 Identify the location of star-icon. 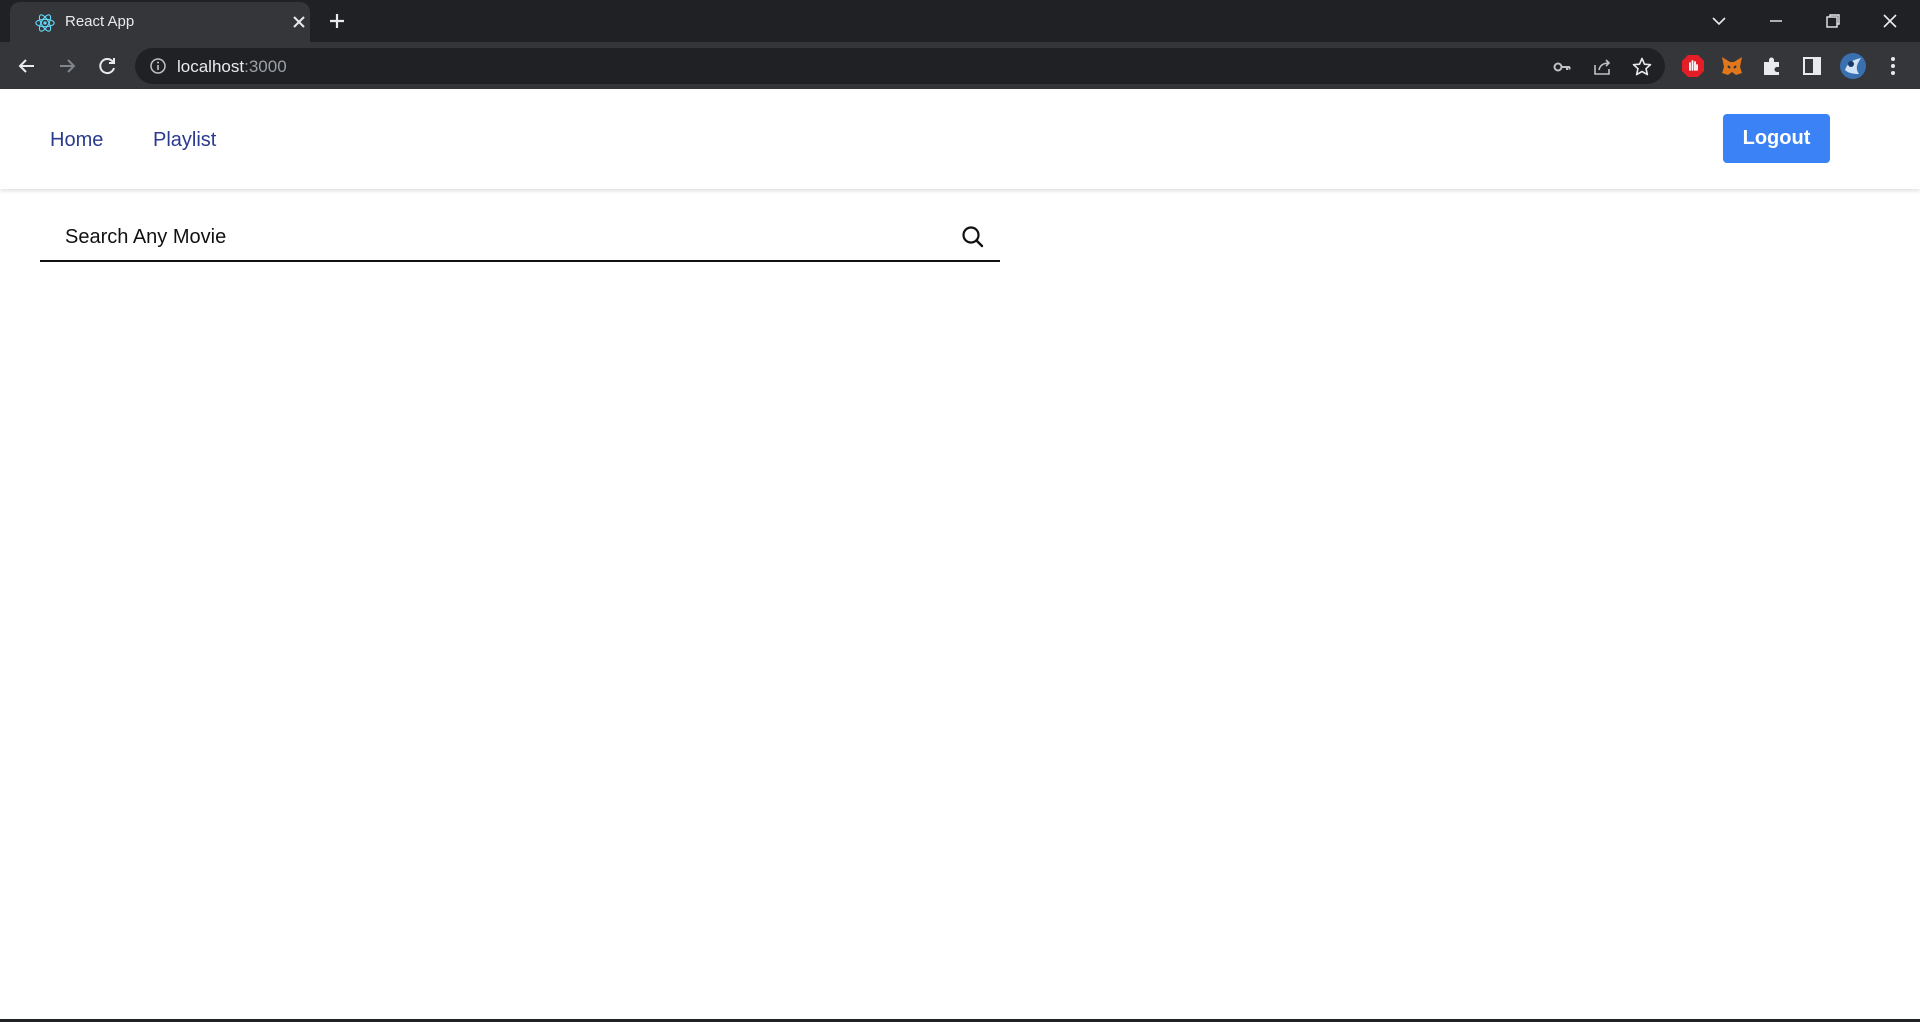
(1642, 67).